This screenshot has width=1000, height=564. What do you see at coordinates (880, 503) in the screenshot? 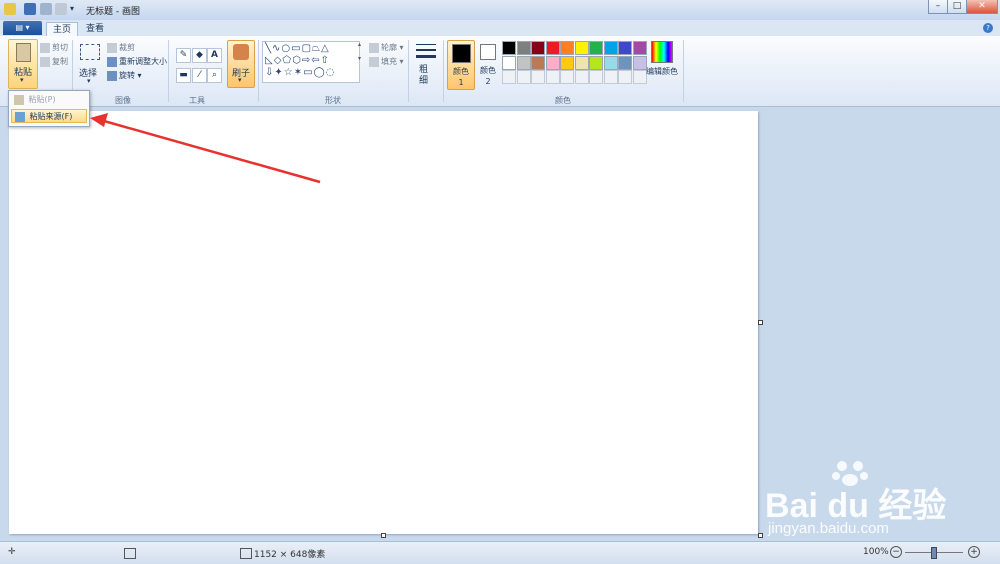
I see `baidu-watermark: Bai du 经验 jingyan.baidu.com` at bounding box center [880, 503].